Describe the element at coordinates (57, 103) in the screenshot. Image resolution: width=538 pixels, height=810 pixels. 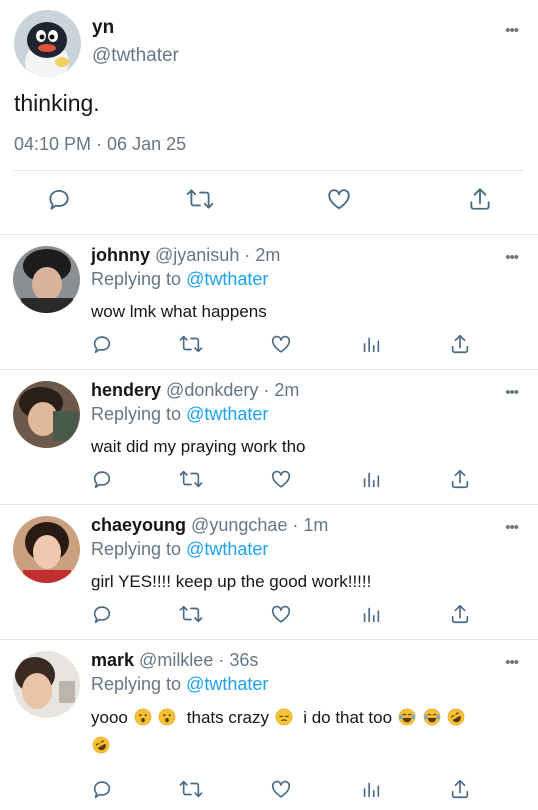
I see `tweet-text: thinking.` at that location.